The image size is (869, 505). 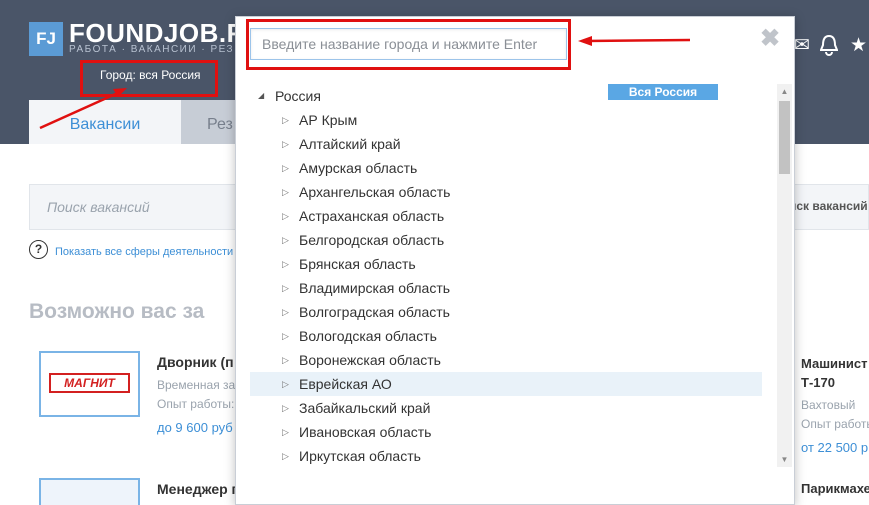 I want to click on vacancy-title-line: Машинист, so click(x=834, y=363).